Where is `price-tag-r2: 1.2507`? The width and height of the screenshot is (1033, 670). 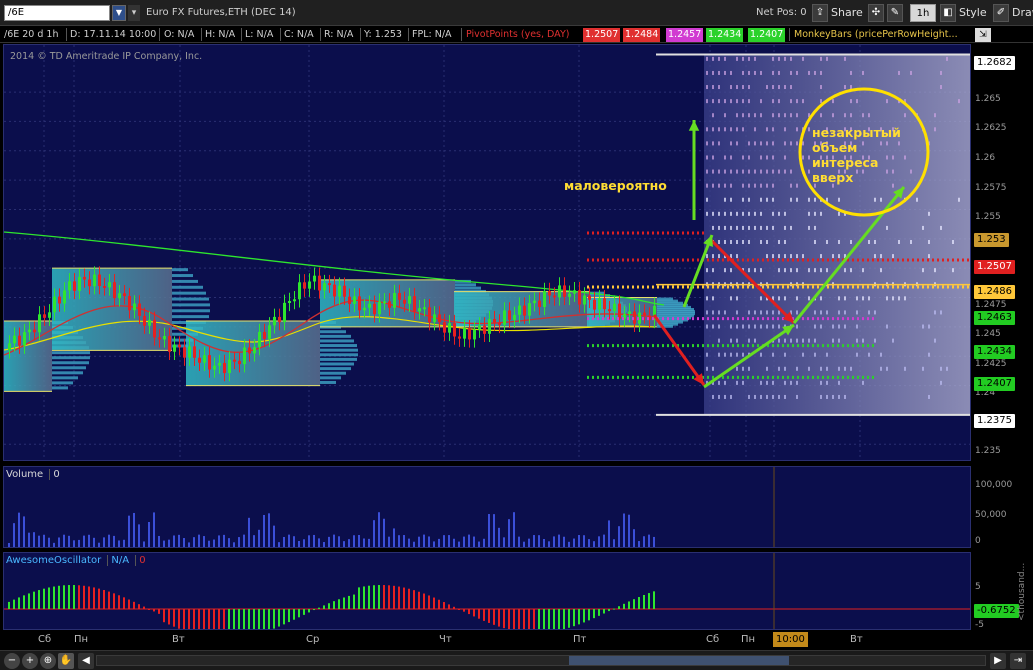
price-tag-r2: 1.2507 is located at coordinates (994, 267).